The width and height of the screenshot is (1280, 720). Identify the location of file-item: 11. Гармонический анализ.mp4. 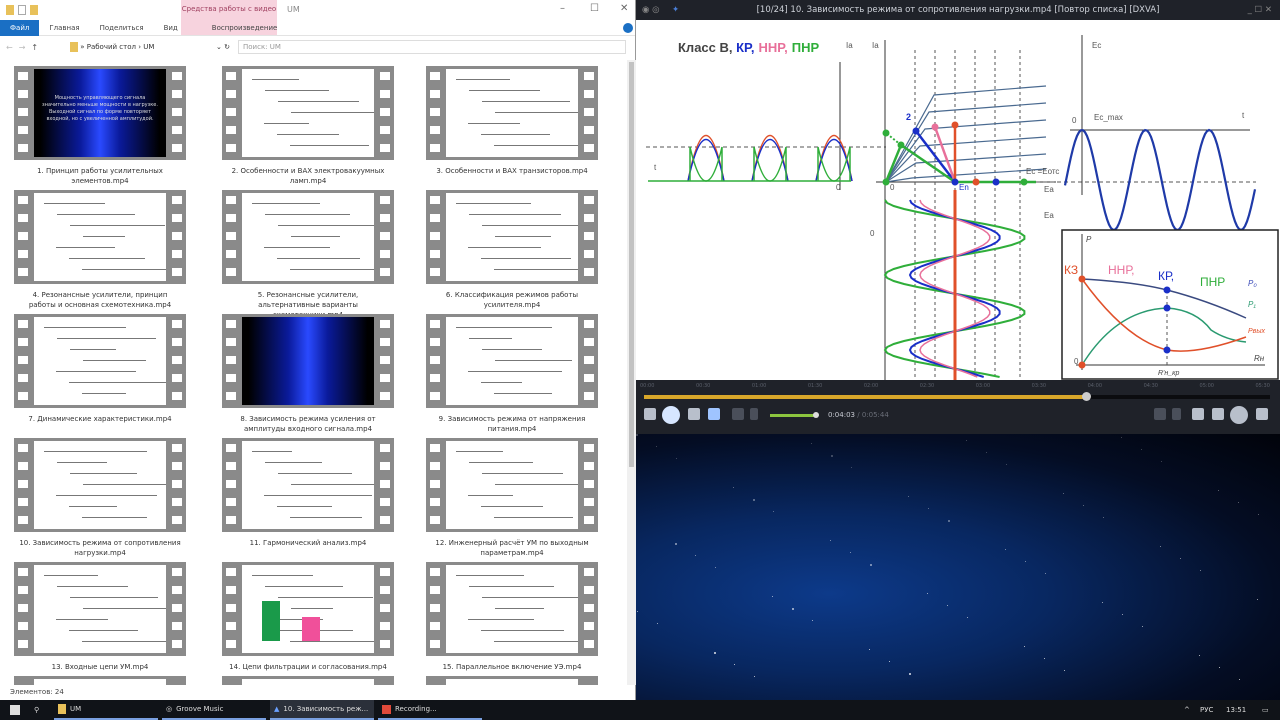
(308, 493).